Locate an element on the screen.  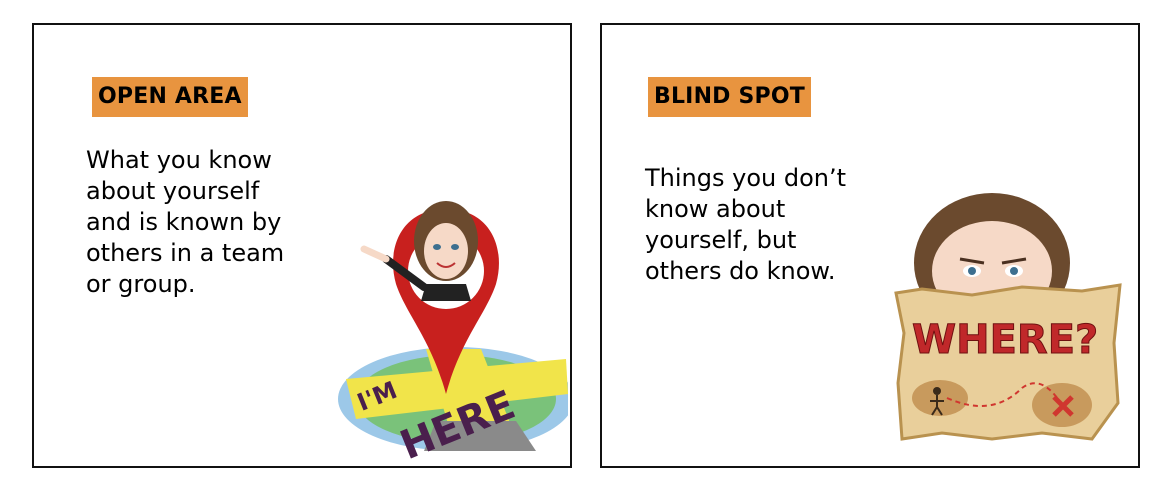
waving-hand-icon is located at coordinates (375, 254).